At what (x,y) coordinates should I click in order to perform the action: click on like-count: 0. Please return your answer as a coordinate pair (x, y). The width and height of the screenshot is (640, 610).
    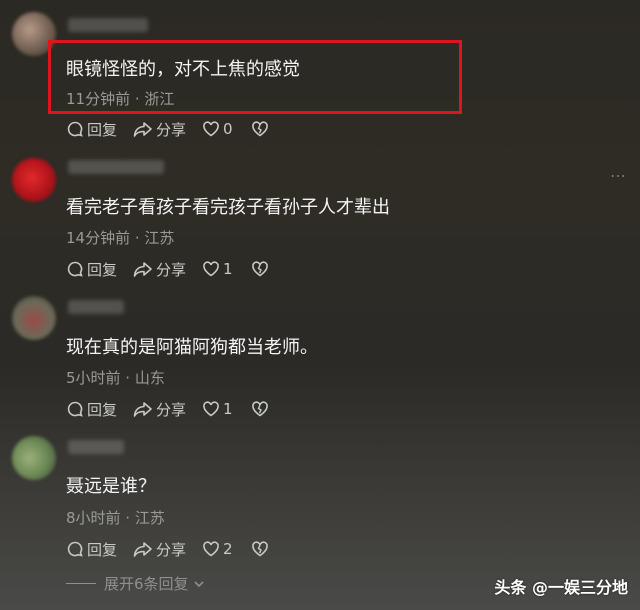
    Looking at the image, I should click on (228, 129).